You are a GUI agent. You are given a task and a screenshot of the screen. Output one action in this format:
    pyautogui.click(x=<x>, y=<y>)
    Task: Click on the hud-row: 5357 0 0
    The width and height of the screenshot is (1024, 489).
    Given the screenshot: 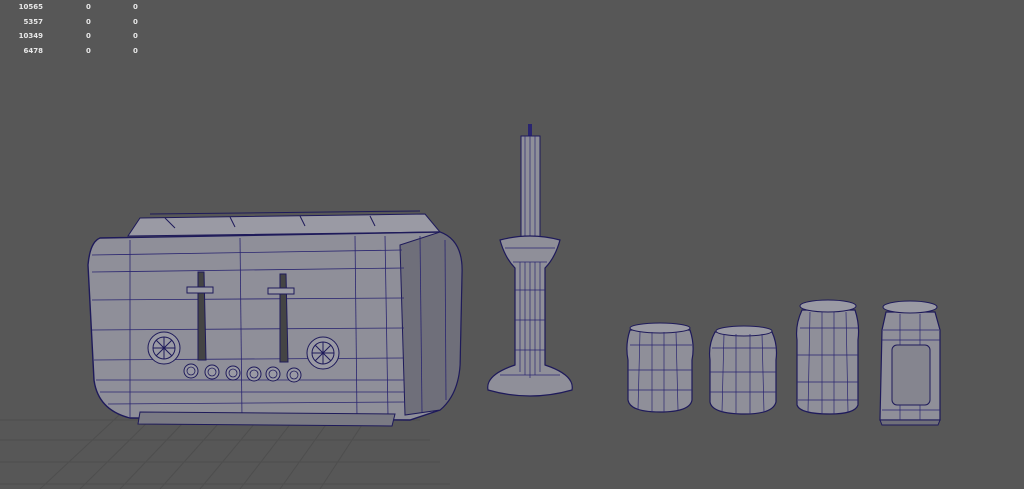 What is the action you would take?
    pyautogui.click(x=75, y=22)
    